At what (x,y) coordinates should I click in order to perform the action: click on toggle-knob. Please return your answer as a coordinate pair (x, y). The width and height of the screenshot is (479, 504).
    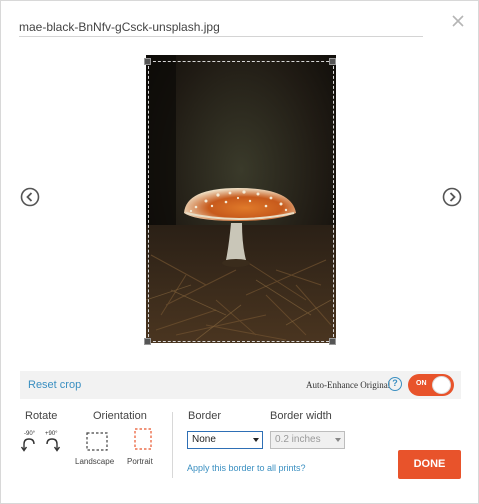
    Looking at the image, I should click on (441, 385).